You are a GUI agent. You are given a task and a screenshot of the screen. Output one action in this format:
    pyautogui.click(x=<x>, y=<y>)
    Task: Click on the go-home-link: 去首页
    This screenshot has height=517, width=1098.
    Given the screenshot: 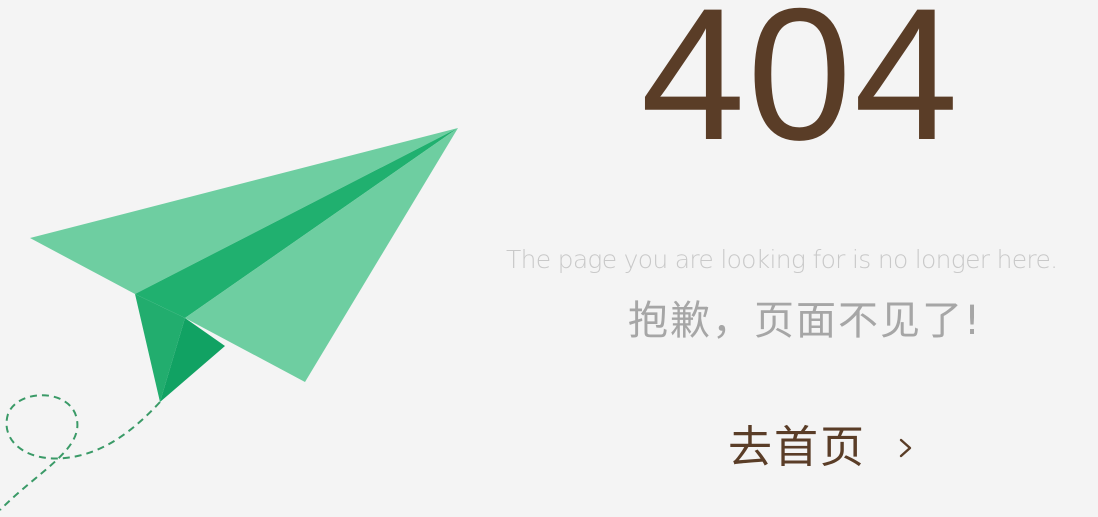 What is the action you would take?
    pyautogui.click(x=821, y=448)
    